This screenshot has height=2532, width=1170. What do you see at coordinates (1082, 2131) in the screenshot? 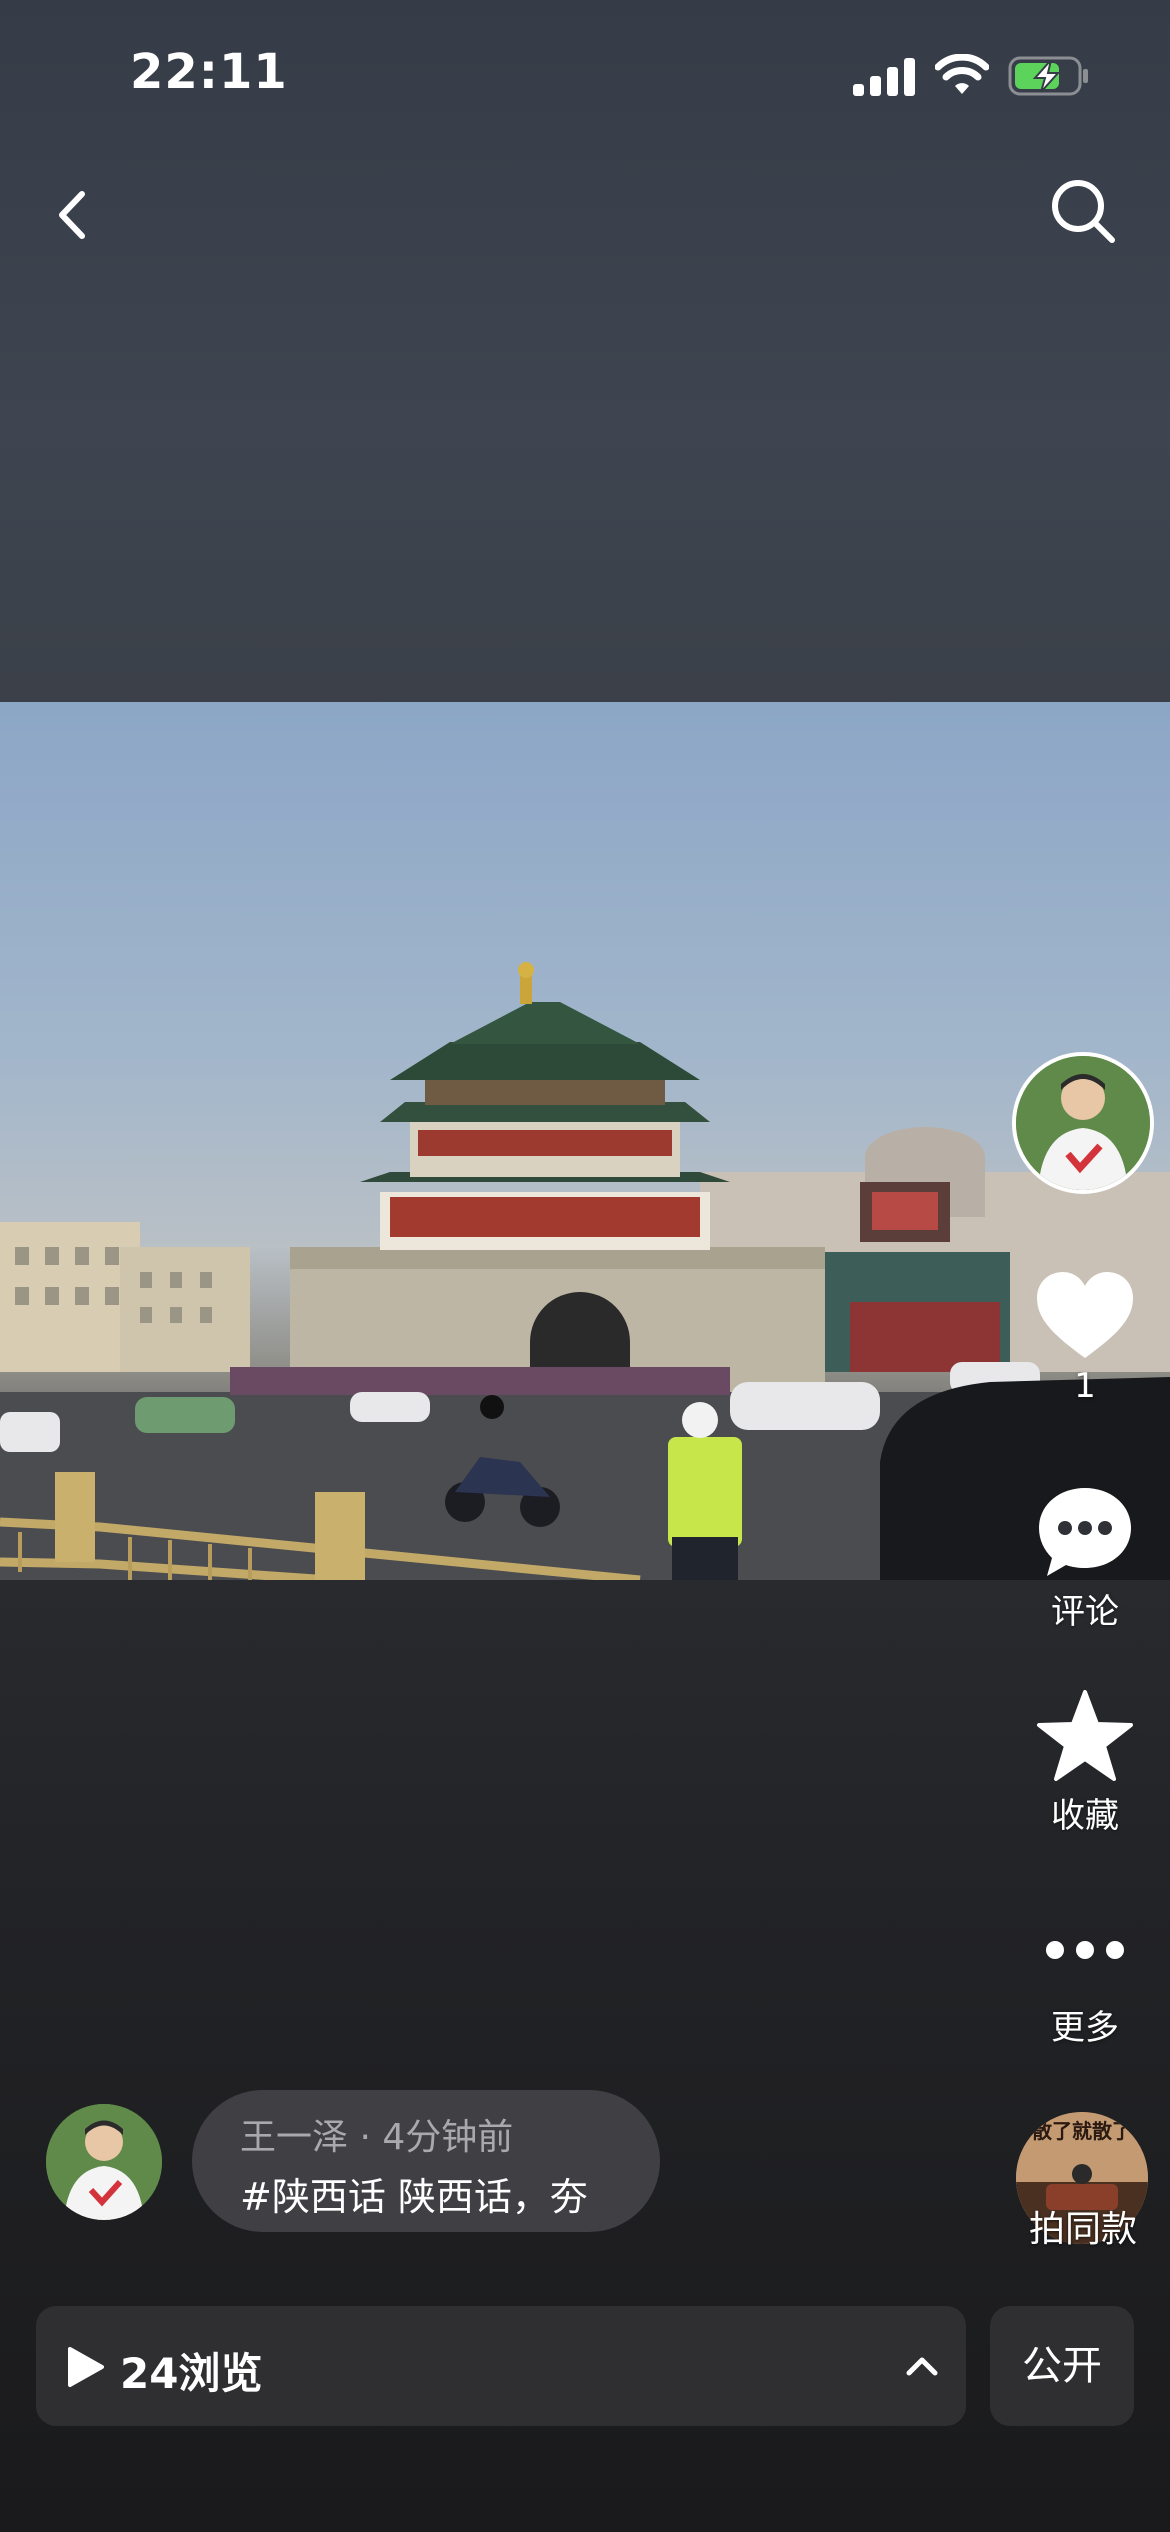
I see `same-style-thumb-text: 散了就散了` at bounding box center [1082, 2131].